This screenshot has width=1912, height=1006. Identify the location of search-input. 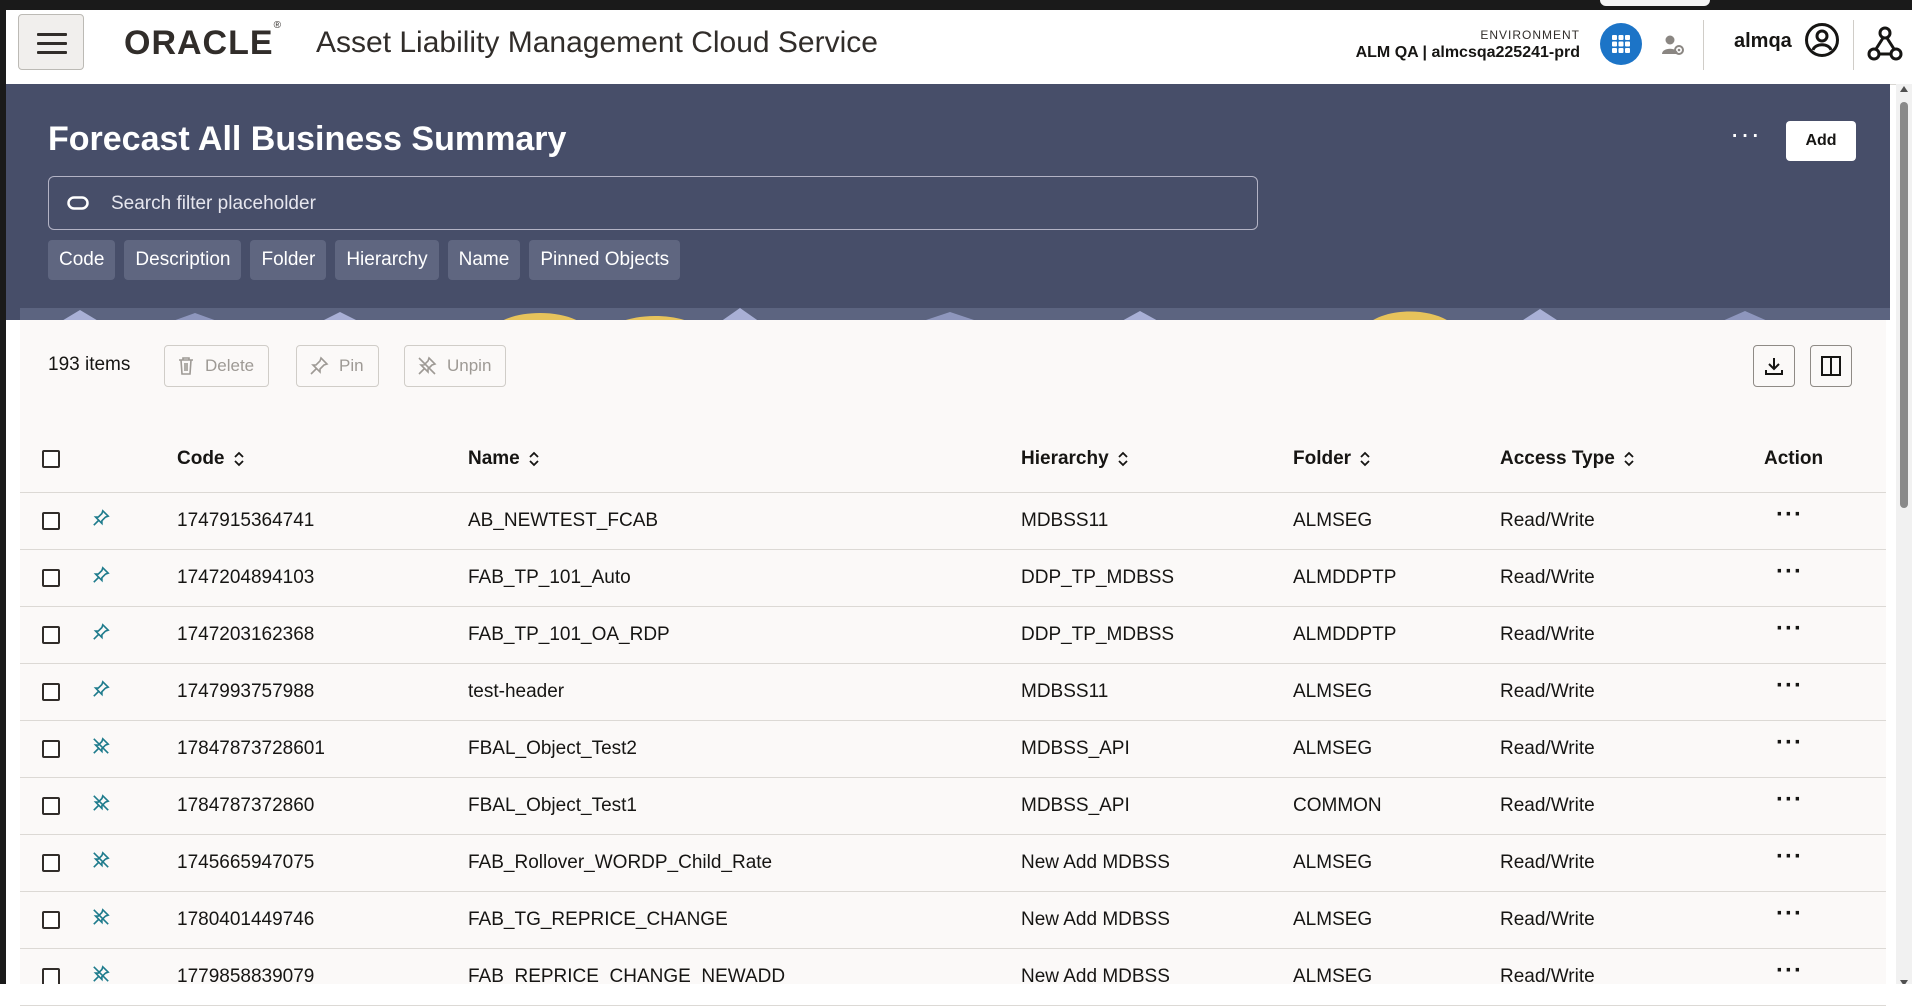
(676, 204).